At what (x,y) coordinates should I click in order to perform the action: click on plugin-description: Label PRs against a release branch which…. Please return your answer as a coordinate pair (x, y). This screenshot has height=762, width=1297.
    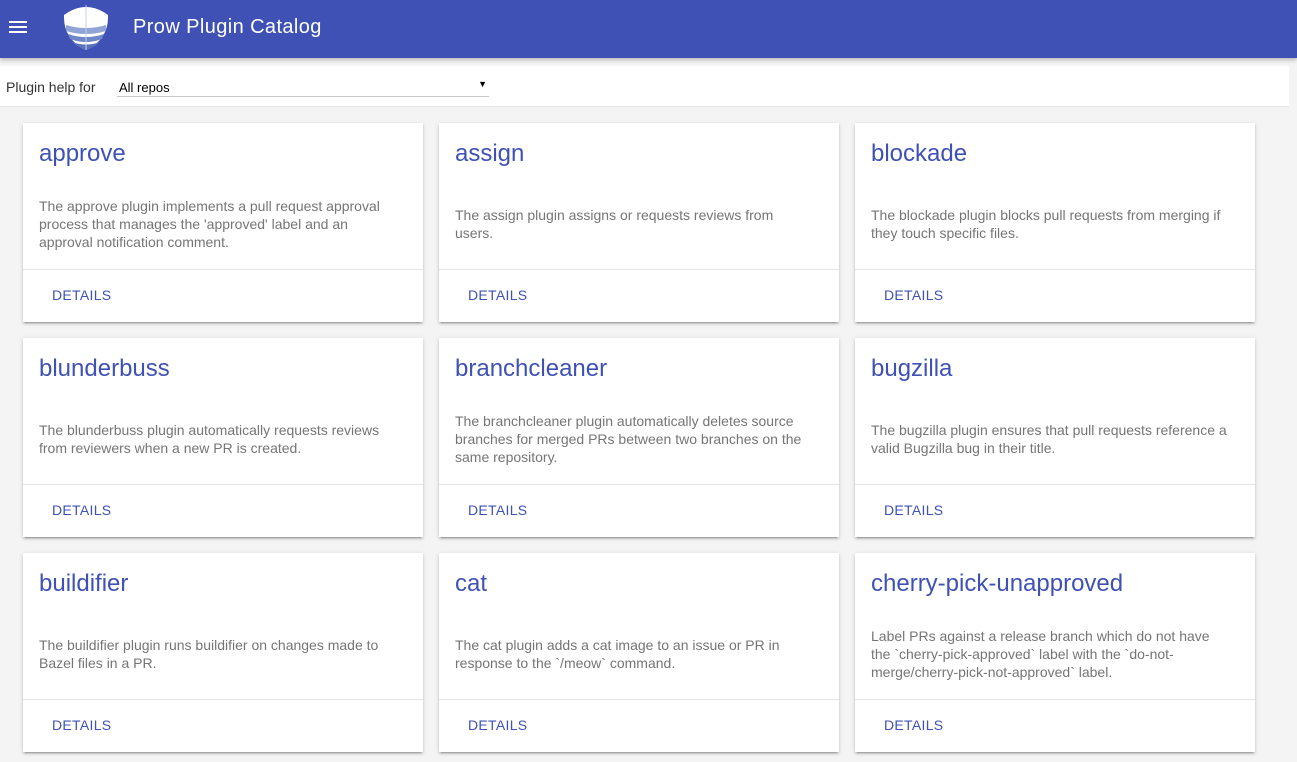
    Looking at the image, I should click on (1040, 654).